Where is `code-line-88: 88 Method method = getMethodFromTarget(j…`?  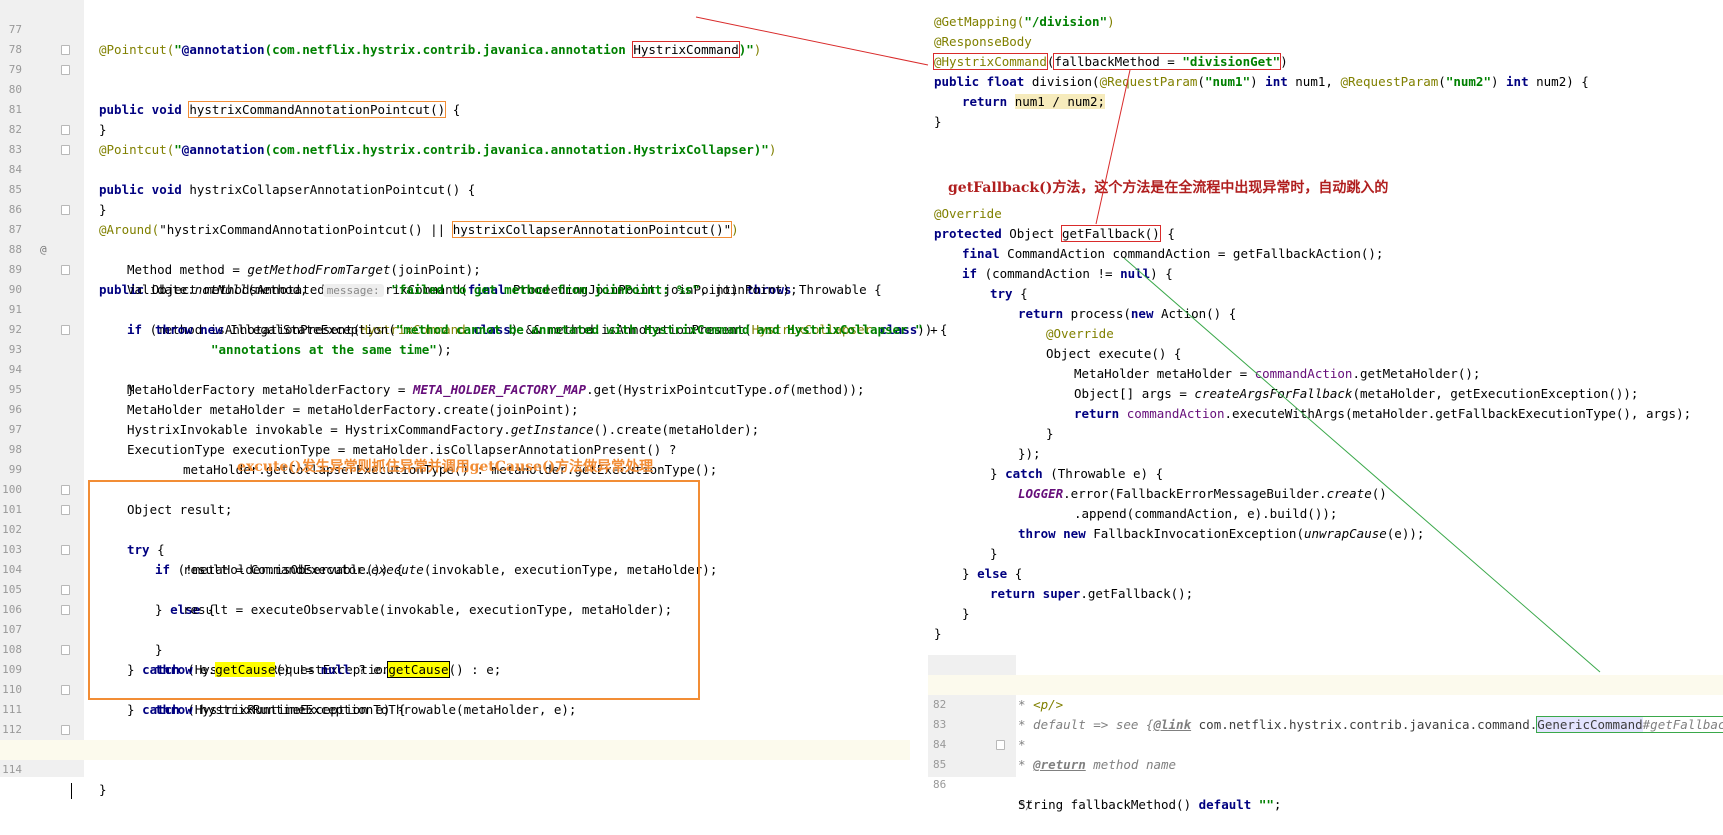
code-line-88: 88 Method method = getMethodFromTarget(j… is located at coordinates (455, 248).